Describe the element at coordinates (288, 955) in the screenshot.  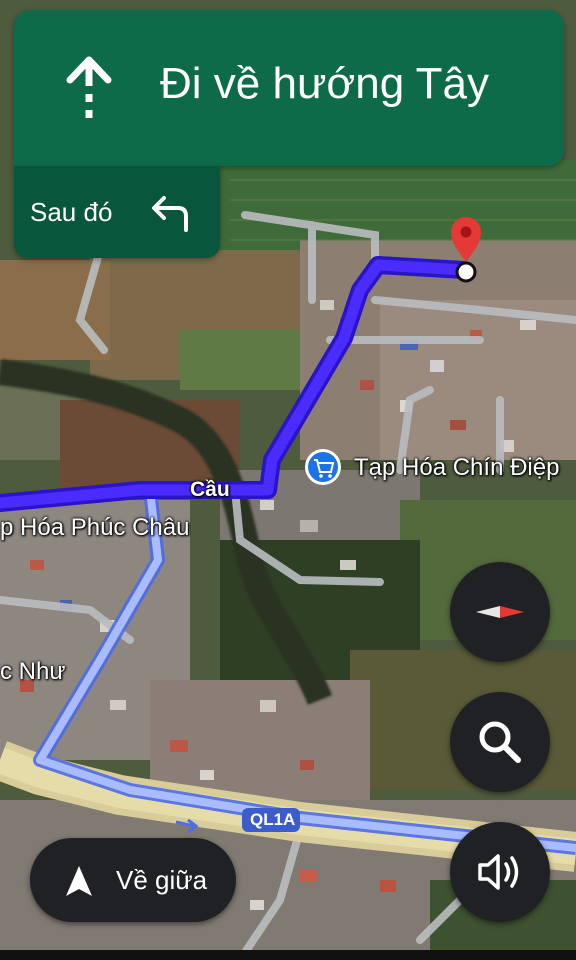
I see `bottom-sheet-edge` at that location.